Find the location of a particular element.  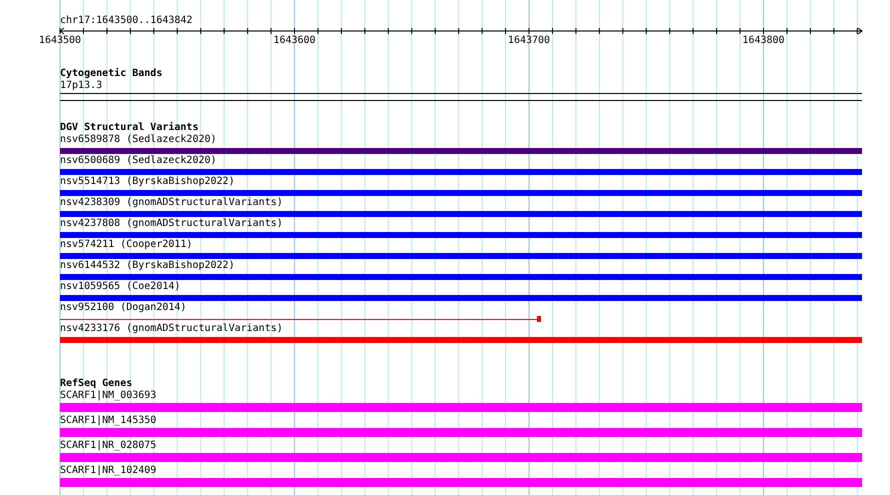

feature-label: 17p13.3 is located at coordinates (81, 86).